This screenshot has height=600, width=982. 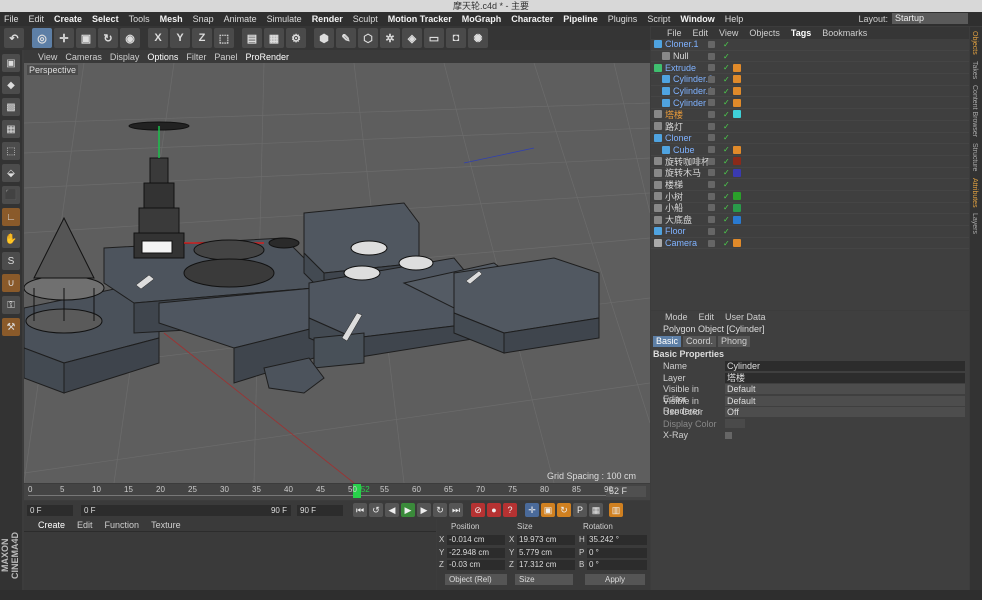 What do you see at coordinates (844, 33) in the screenshot?
I see `object-menu-bookmarks: Bookmarks` at bounding box center [844, 33].